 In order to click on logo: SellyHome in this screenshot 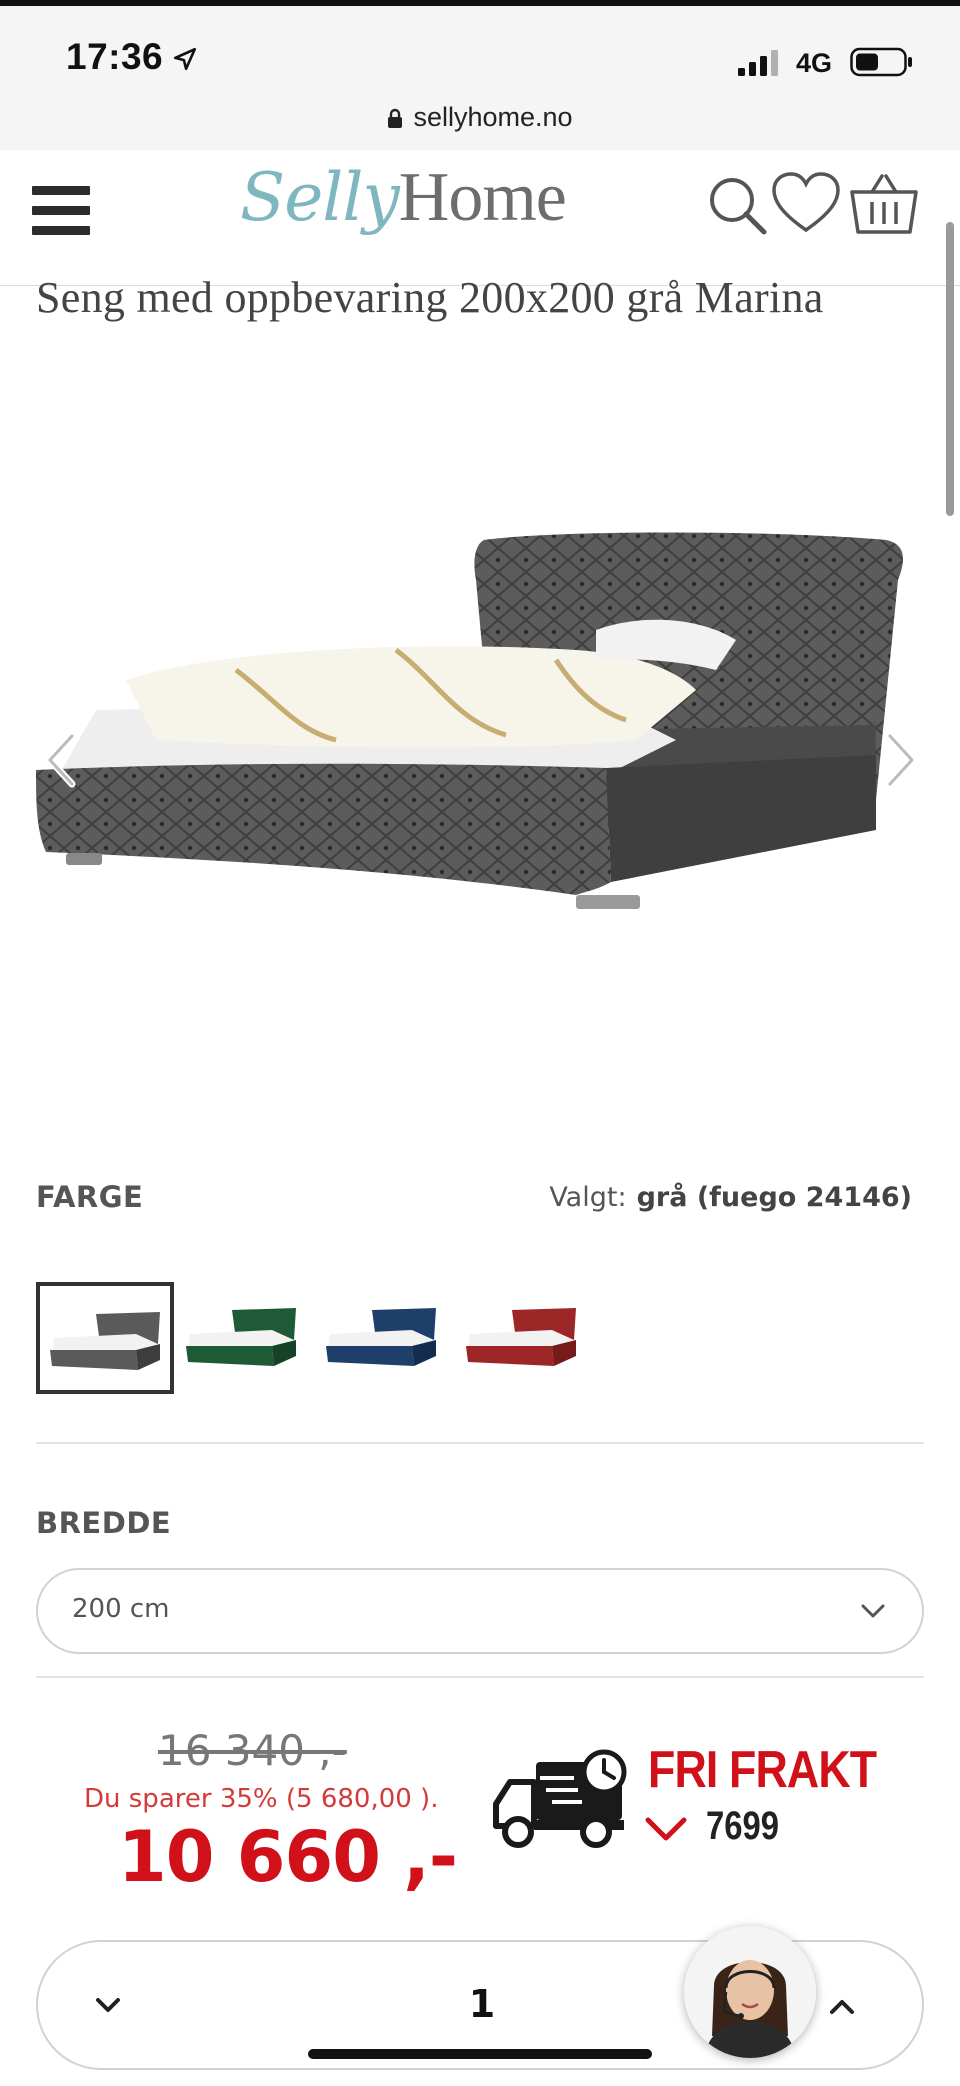, I will do `click(403, 213)`.